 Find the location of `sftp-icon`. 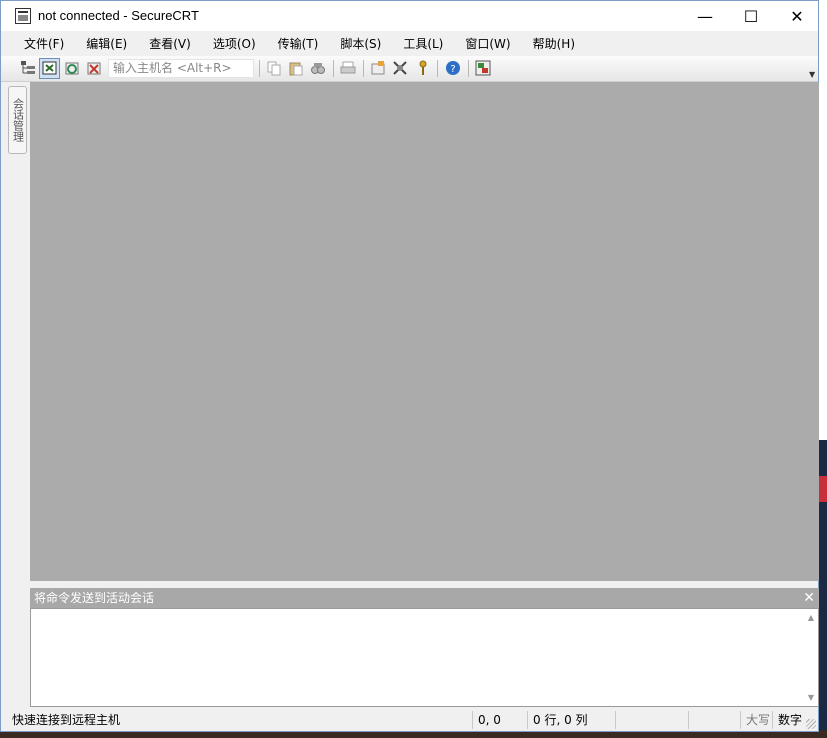

sftp-icon is located at coordinates (483, 68).